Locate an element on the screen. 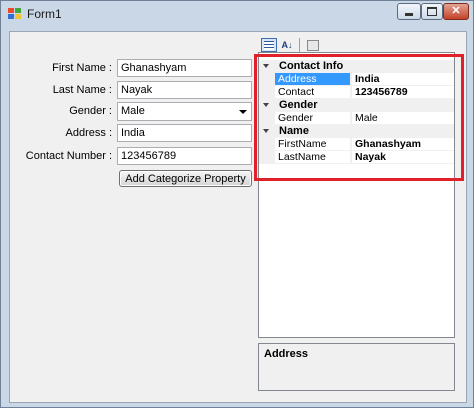 This screenshot has height=408, width=474. address-input: India is located at coordinates (184, 133).